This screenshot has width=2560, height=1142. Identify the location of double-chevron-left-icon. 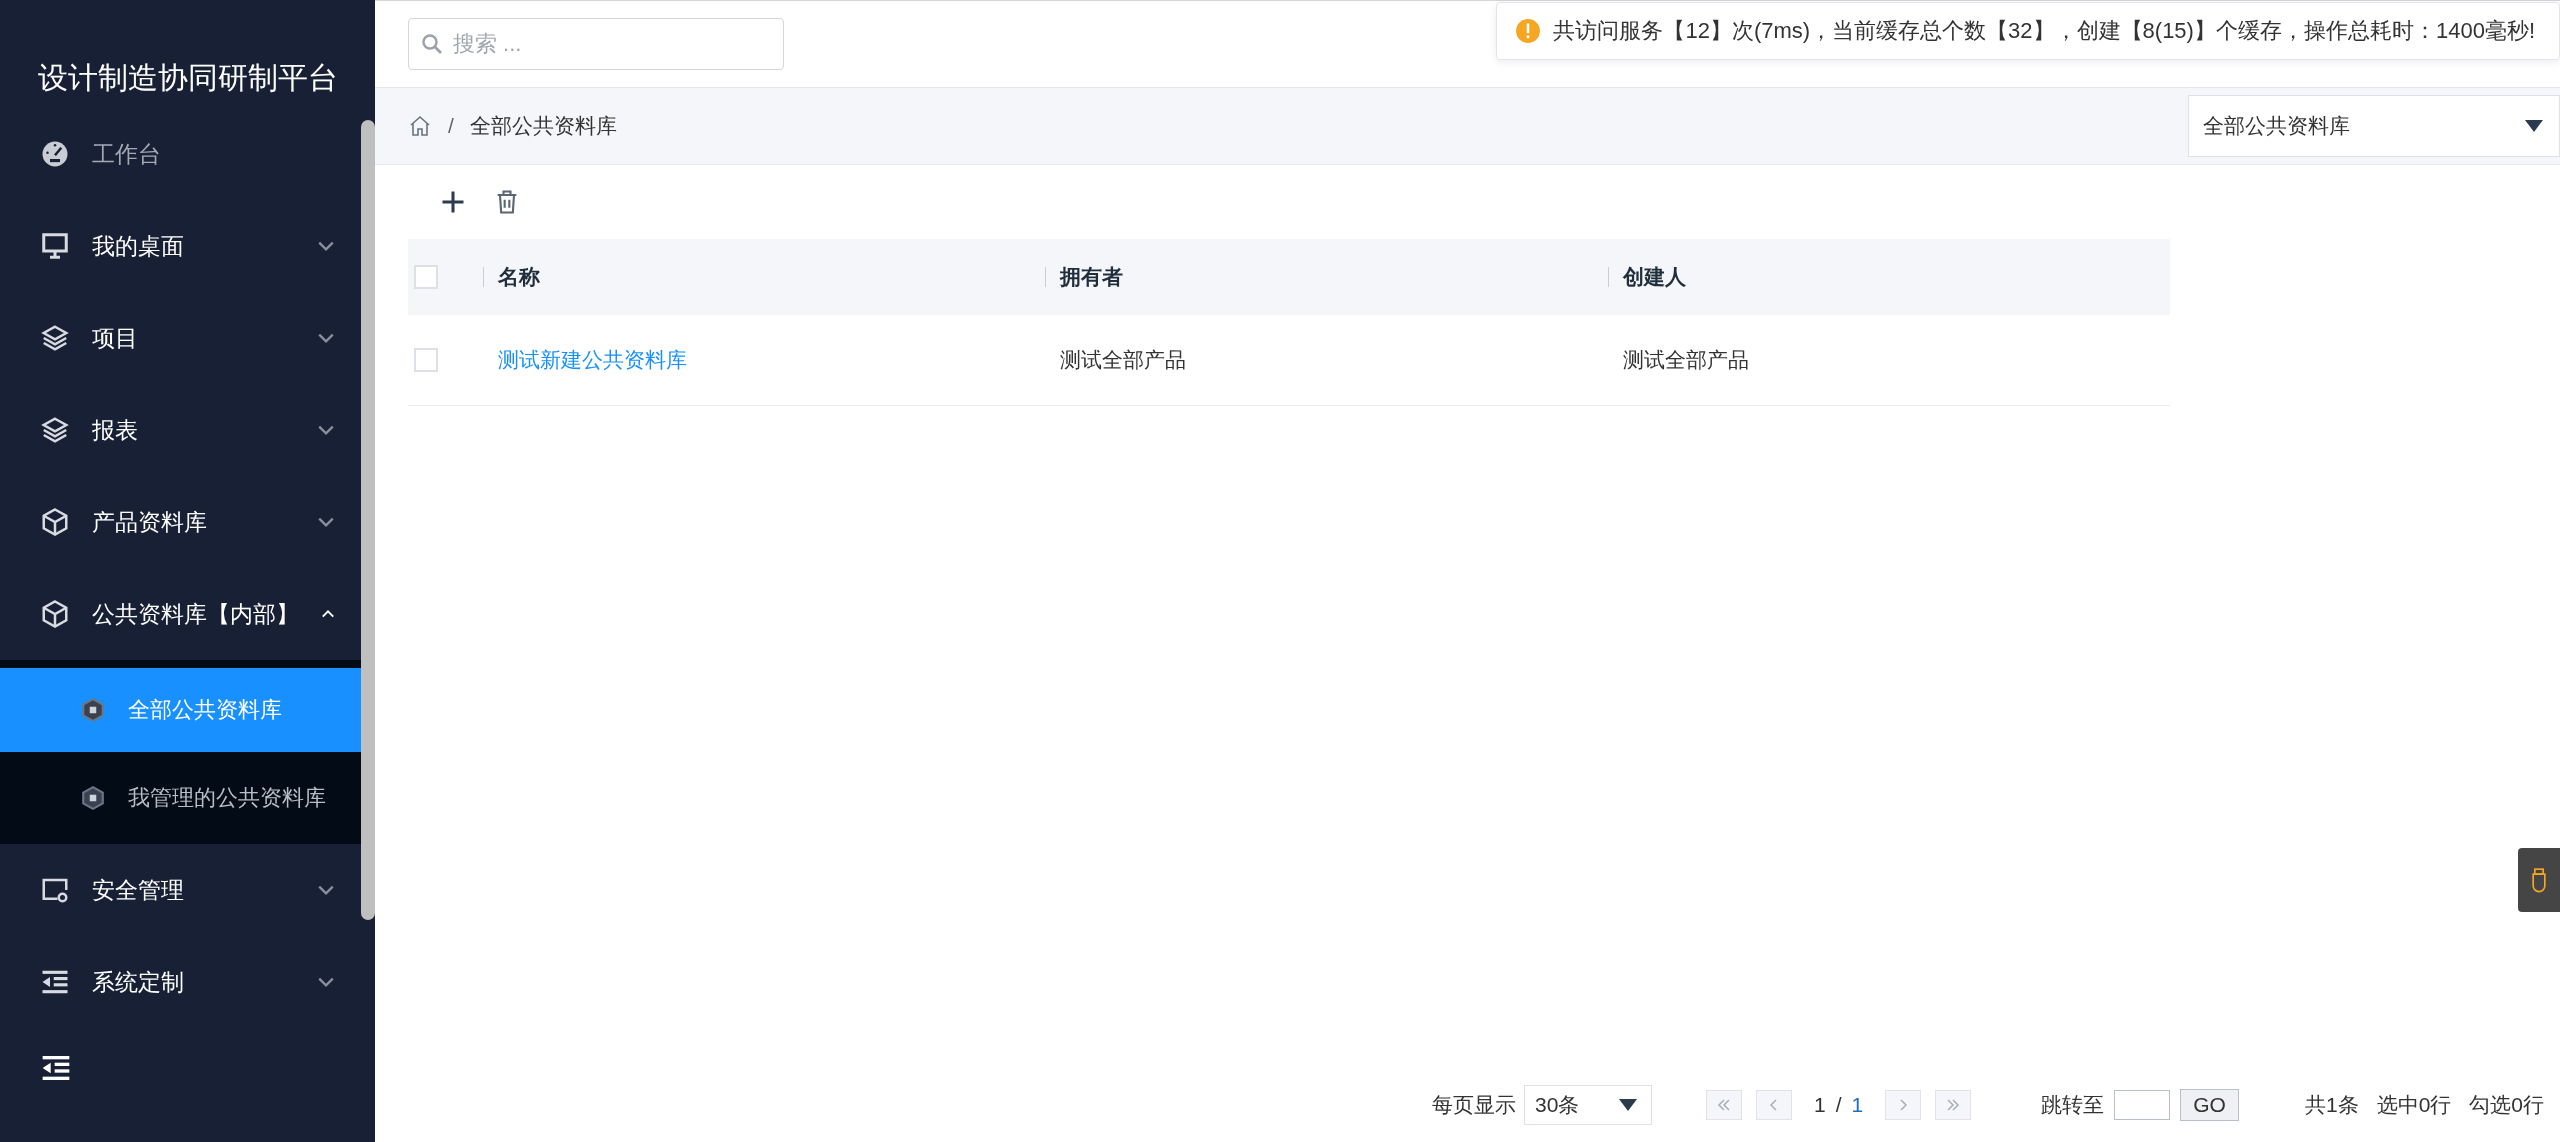
(1724, 1105).